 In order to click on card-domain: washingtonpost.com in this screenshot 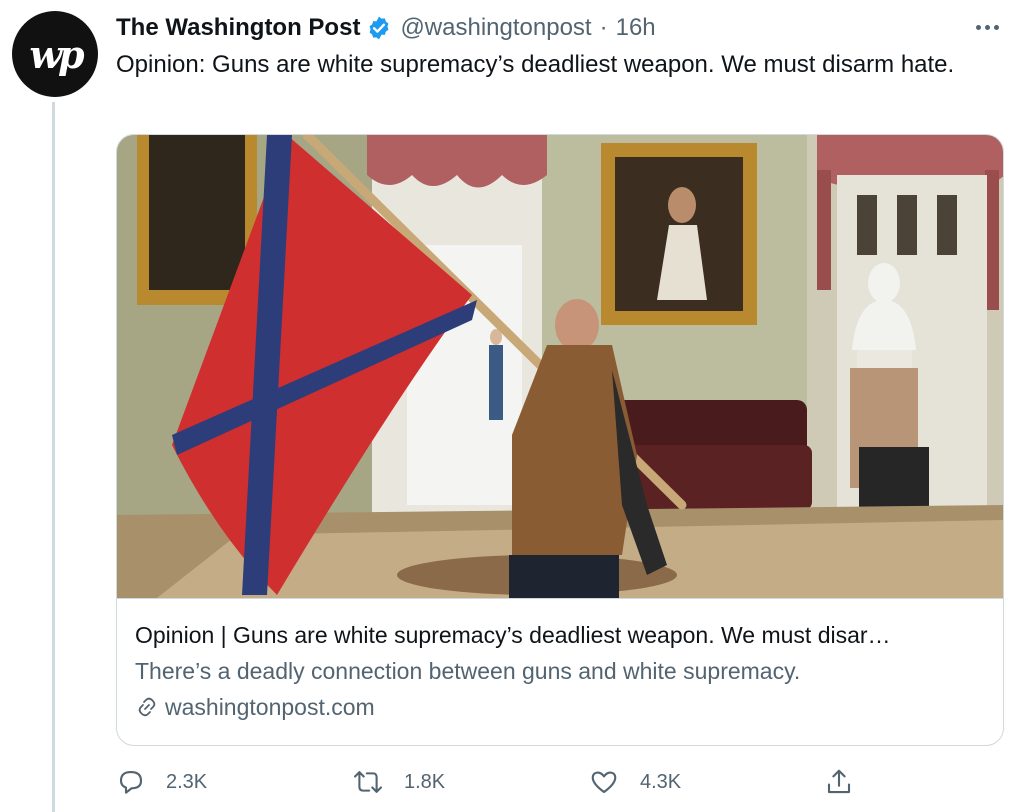, I will do `click(561, 707)`.